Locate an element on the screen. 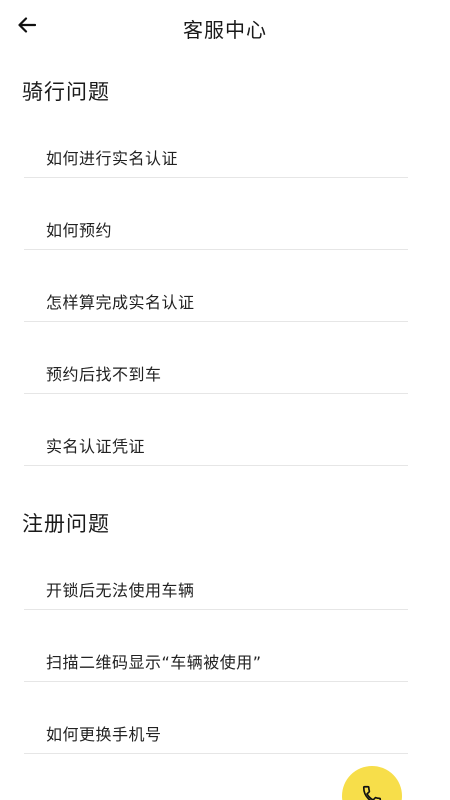 Image resolution: width=450 pixels, height=800 pixels. faq-item-label: 扫描二维码显示“车辆被使用” is located at coordinates (154, 662).